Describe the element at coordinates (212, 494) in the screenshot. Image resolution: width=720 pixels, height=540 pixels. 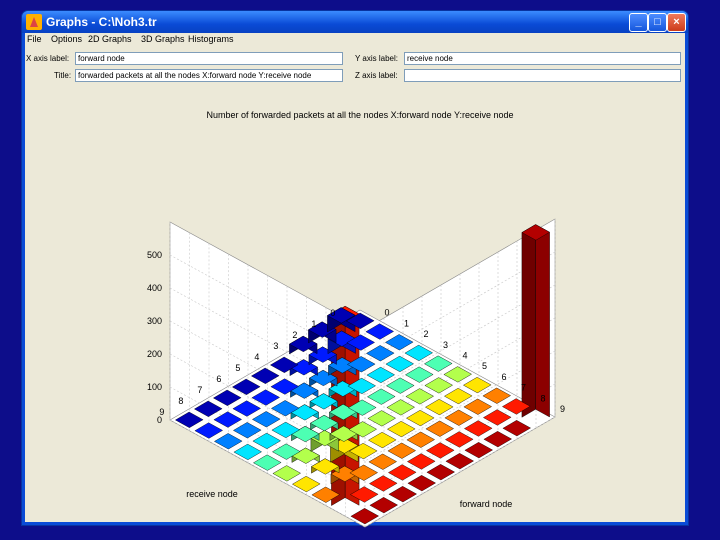
I see `y-axis-title: receive node` at that location.